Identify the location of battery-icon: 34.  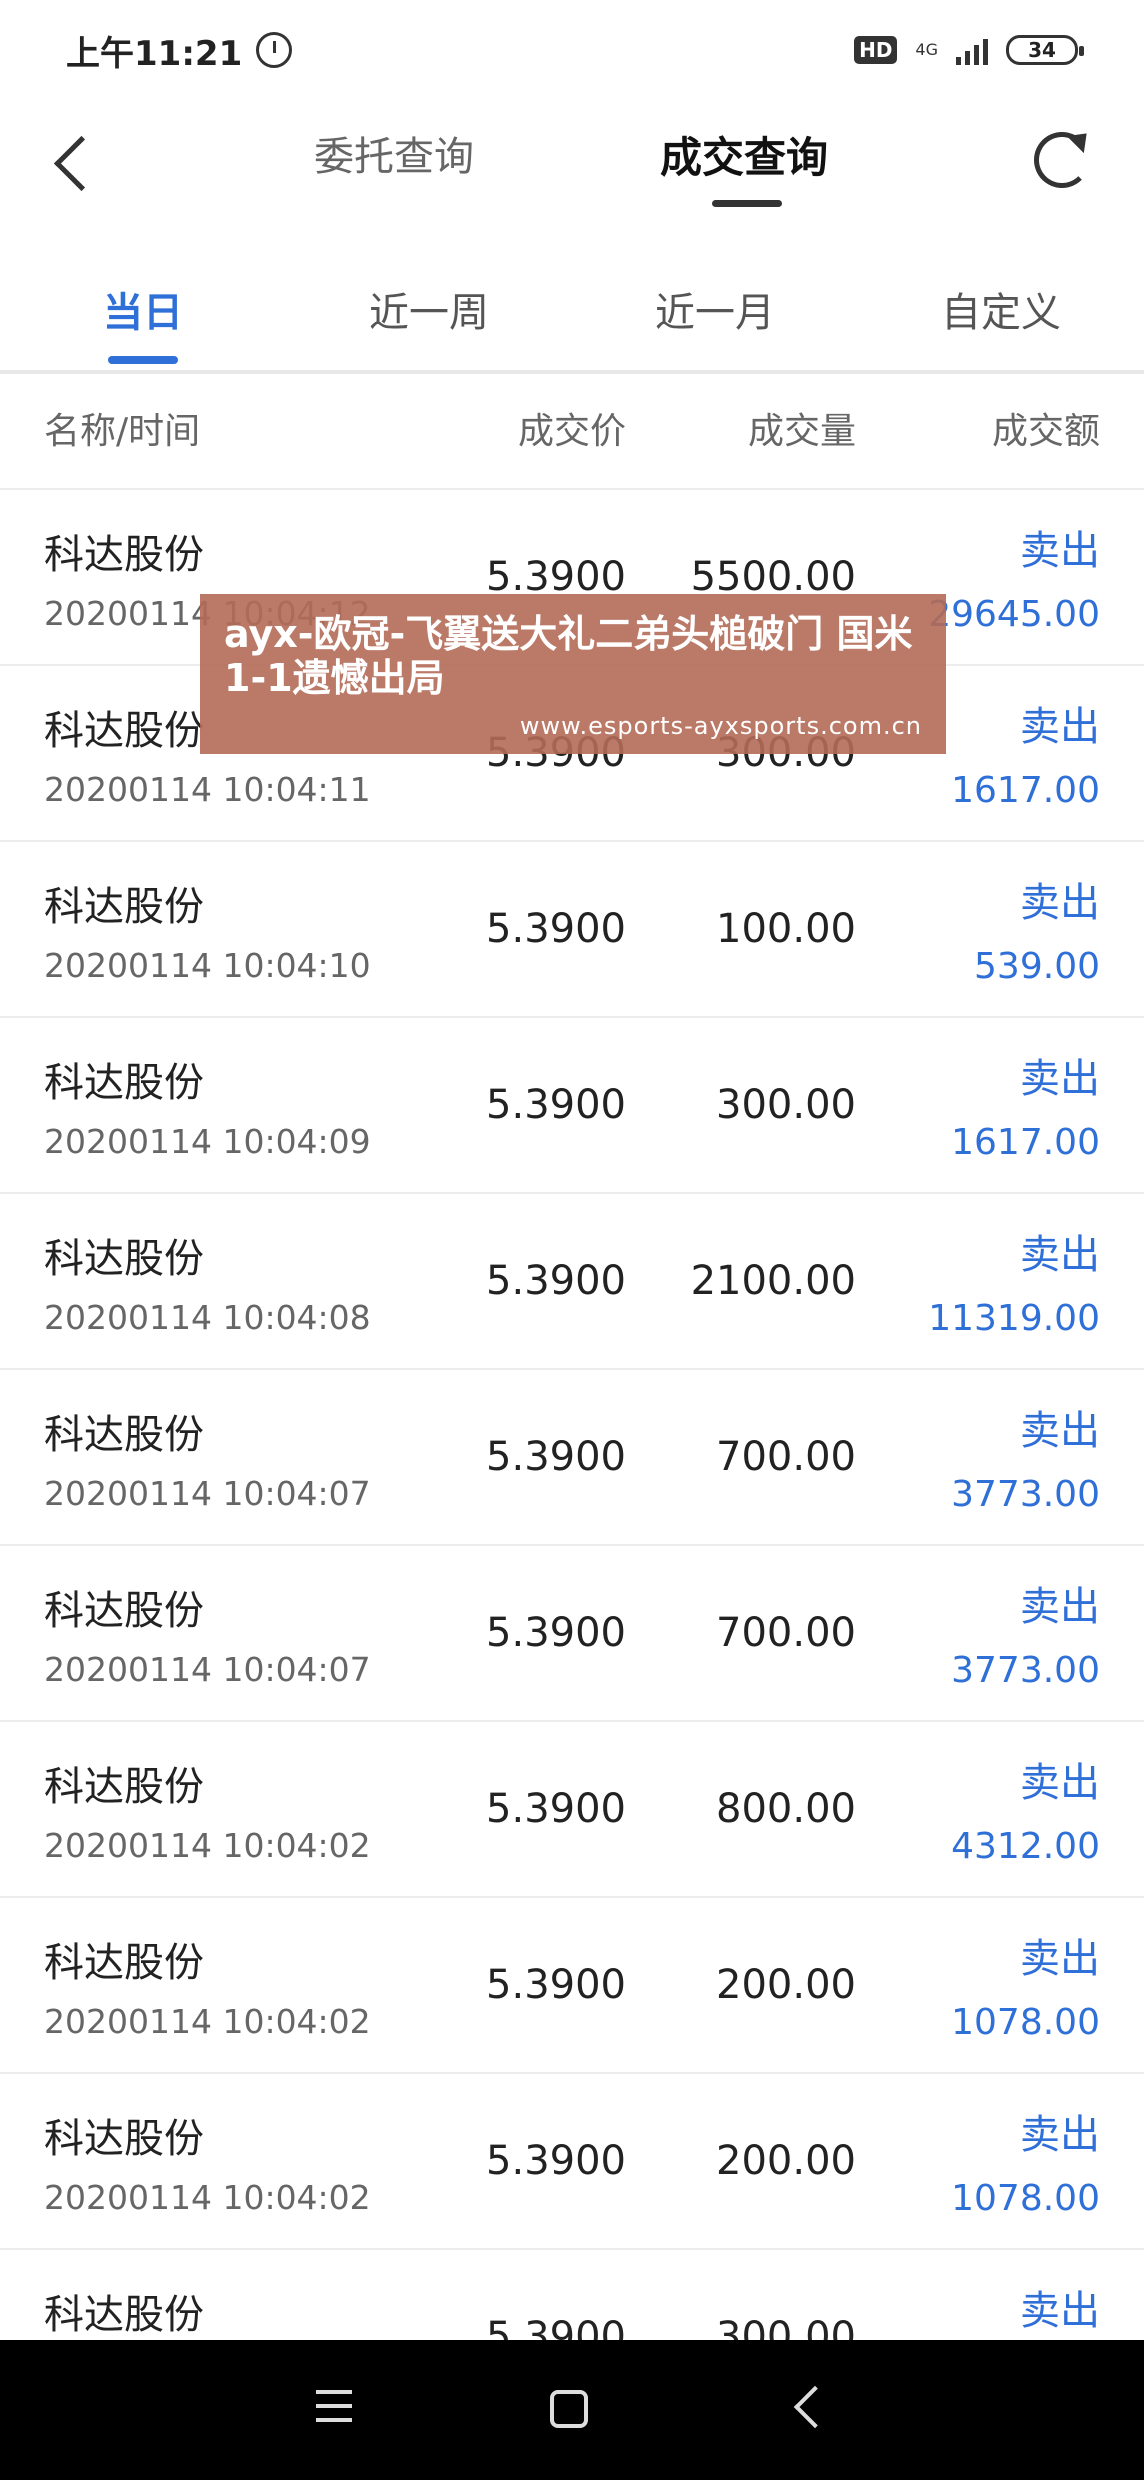
(1045, 50).